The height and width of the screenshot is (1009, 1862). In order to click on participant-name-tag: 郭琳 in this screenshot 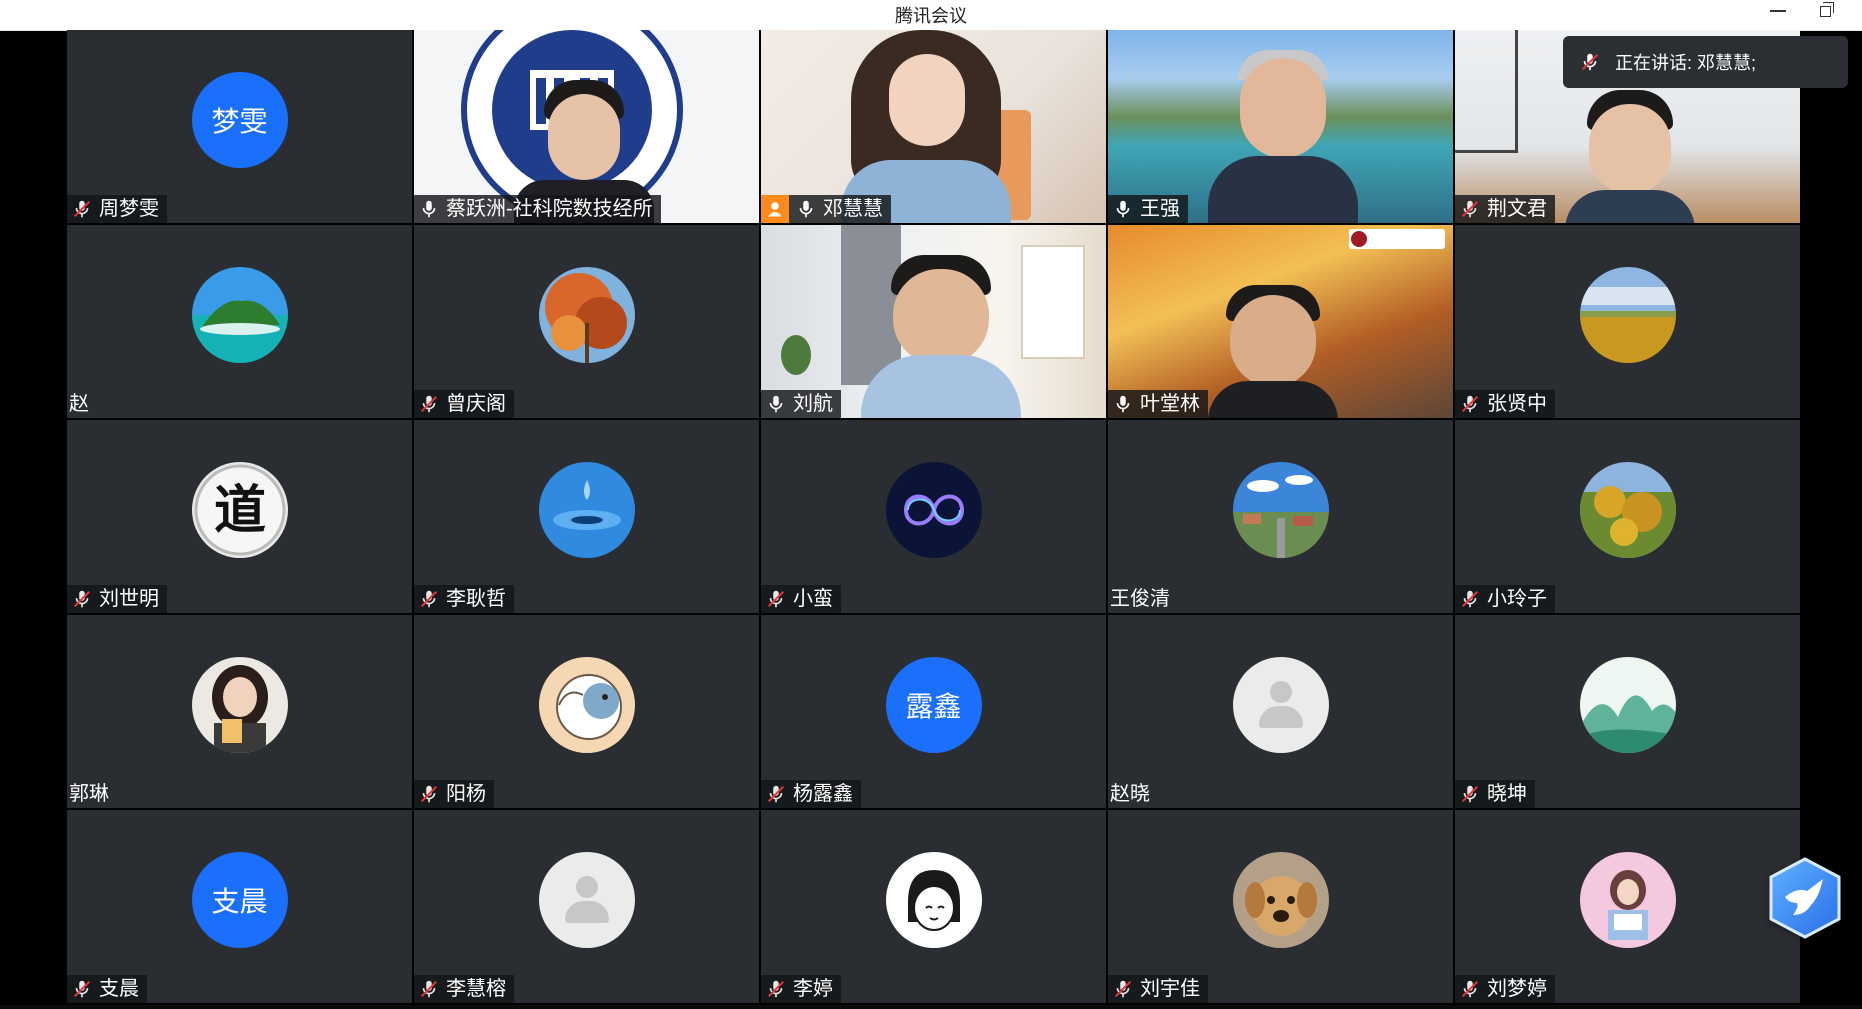, I will do `click(92, 794)`.